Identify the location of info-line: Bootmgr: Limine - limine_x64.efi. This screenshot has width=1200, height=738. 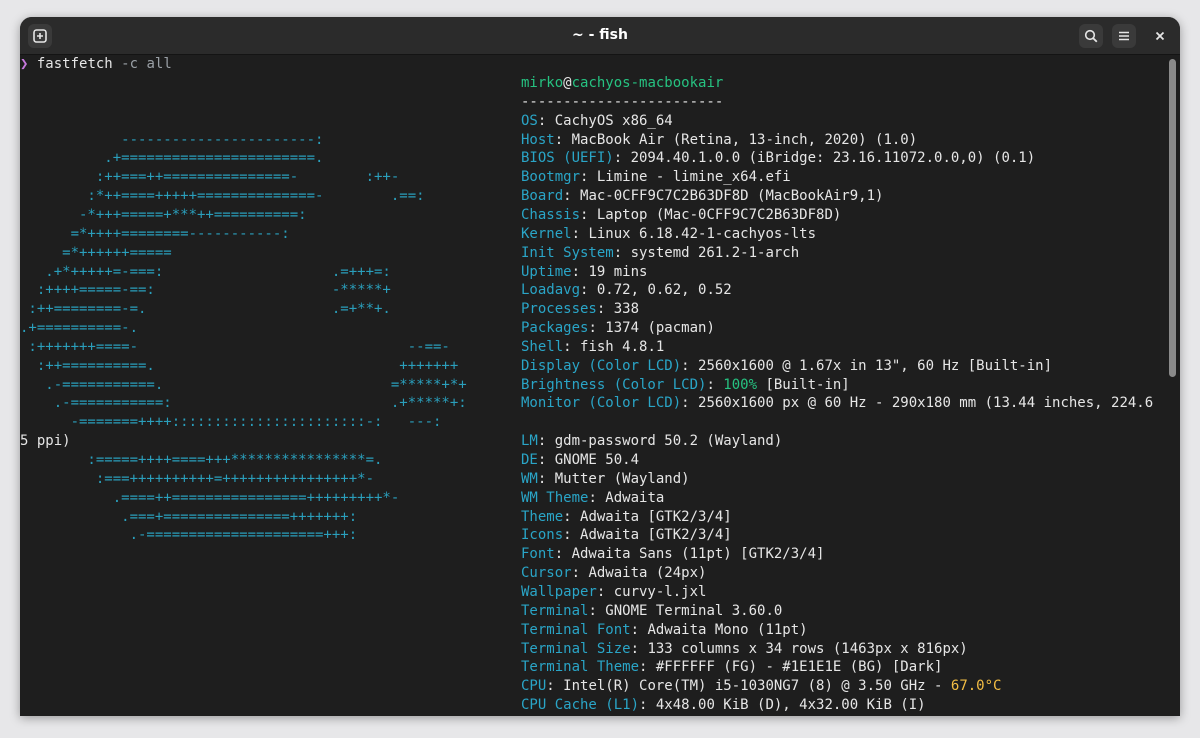
(656, 177).